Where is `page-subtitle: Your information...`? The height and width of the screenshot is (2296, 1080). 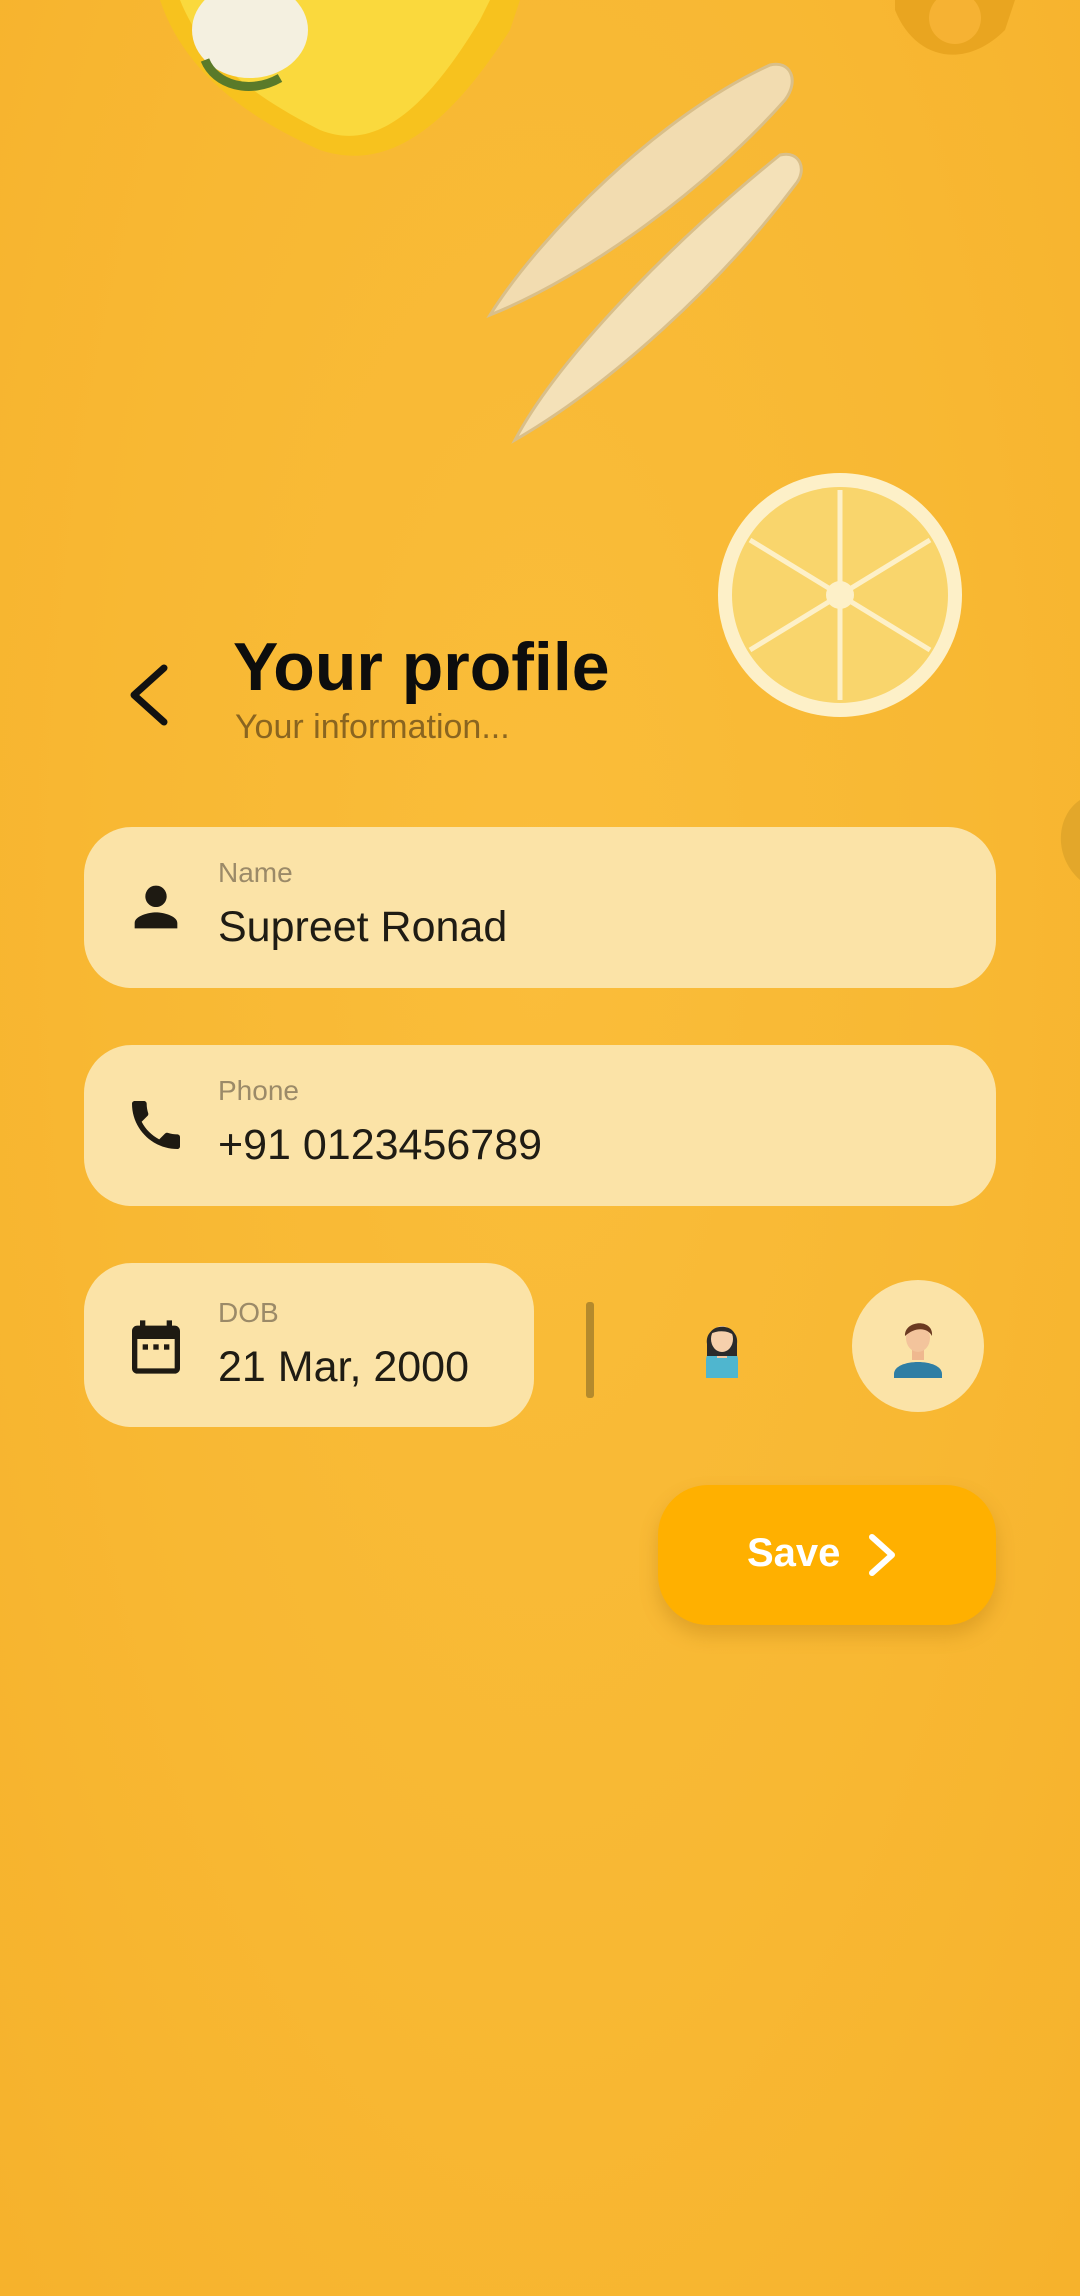
page-subtitle: Your information... is located at coordinates (372, 727).